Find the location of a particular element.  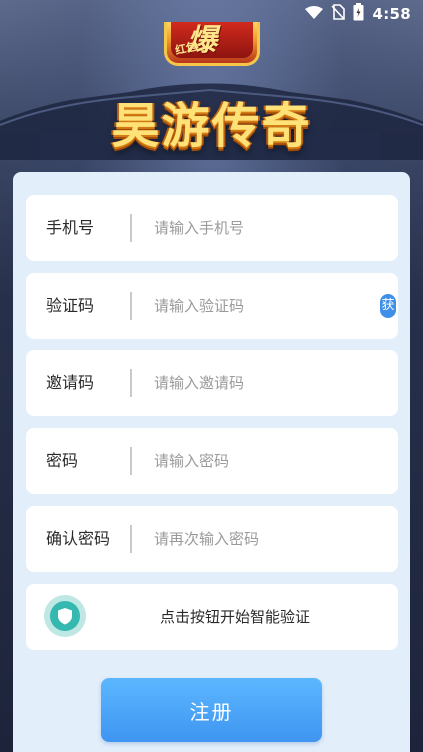

password-label: 密码 is located at coordinates (62, 460).